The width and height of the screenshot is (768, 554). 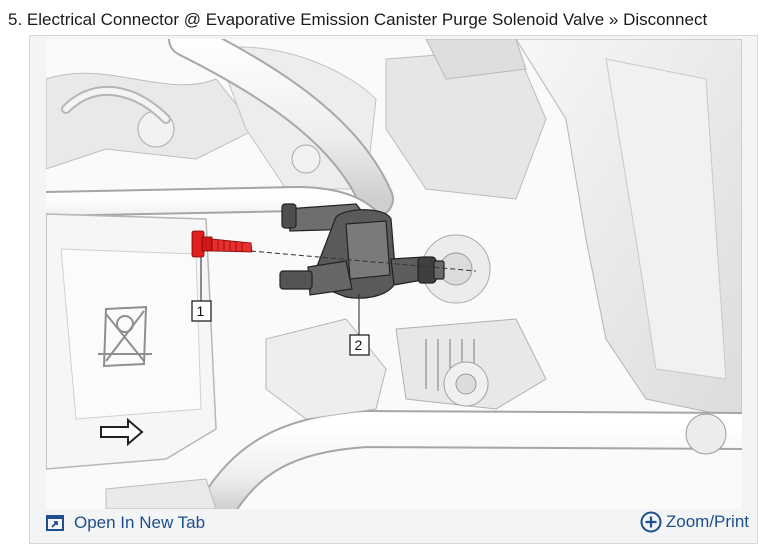 I want to click on figure-footer: Open In New Tab Zoom/Print, so click(x=393, y=525).